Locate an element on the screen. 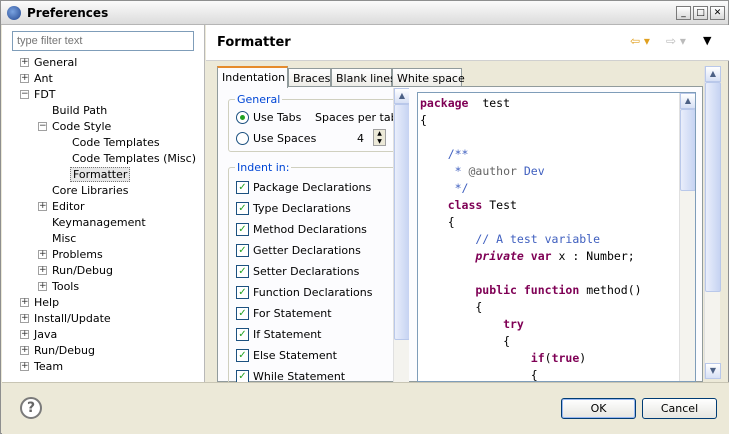 The width and height of the screenshot is (729, 434). tree-item: + Help is located at coordinates (103, 303).